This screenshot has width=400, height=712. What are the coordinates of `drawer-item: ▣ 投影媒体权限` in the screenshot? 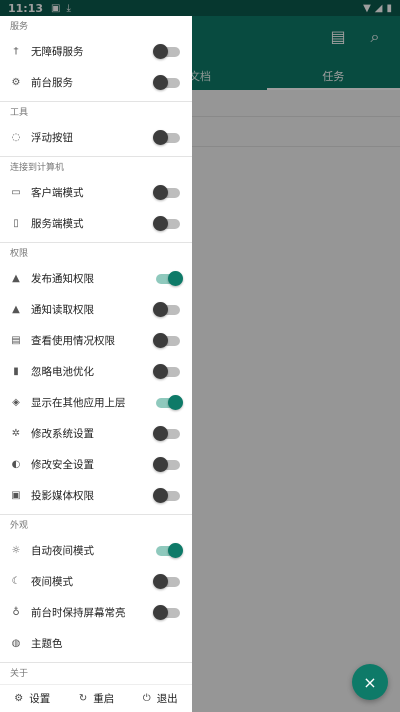 It's located at (96, 495).